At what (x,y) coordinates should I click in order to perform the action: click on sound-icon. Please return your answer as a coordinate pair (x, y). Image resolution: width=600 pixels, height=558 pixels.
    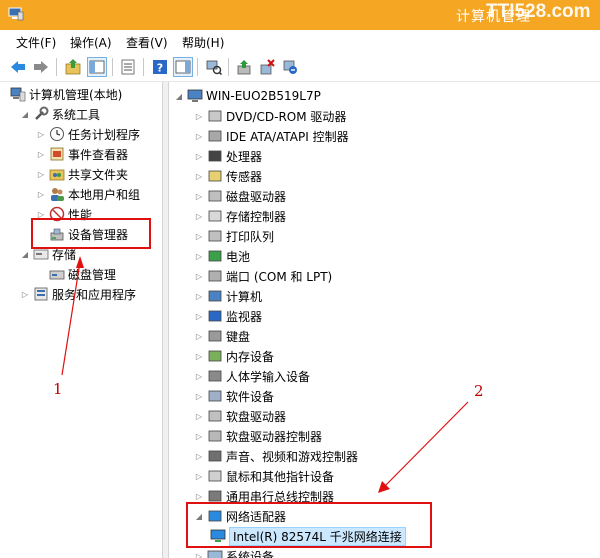
    Looking at the image, I should click on (215, 456).